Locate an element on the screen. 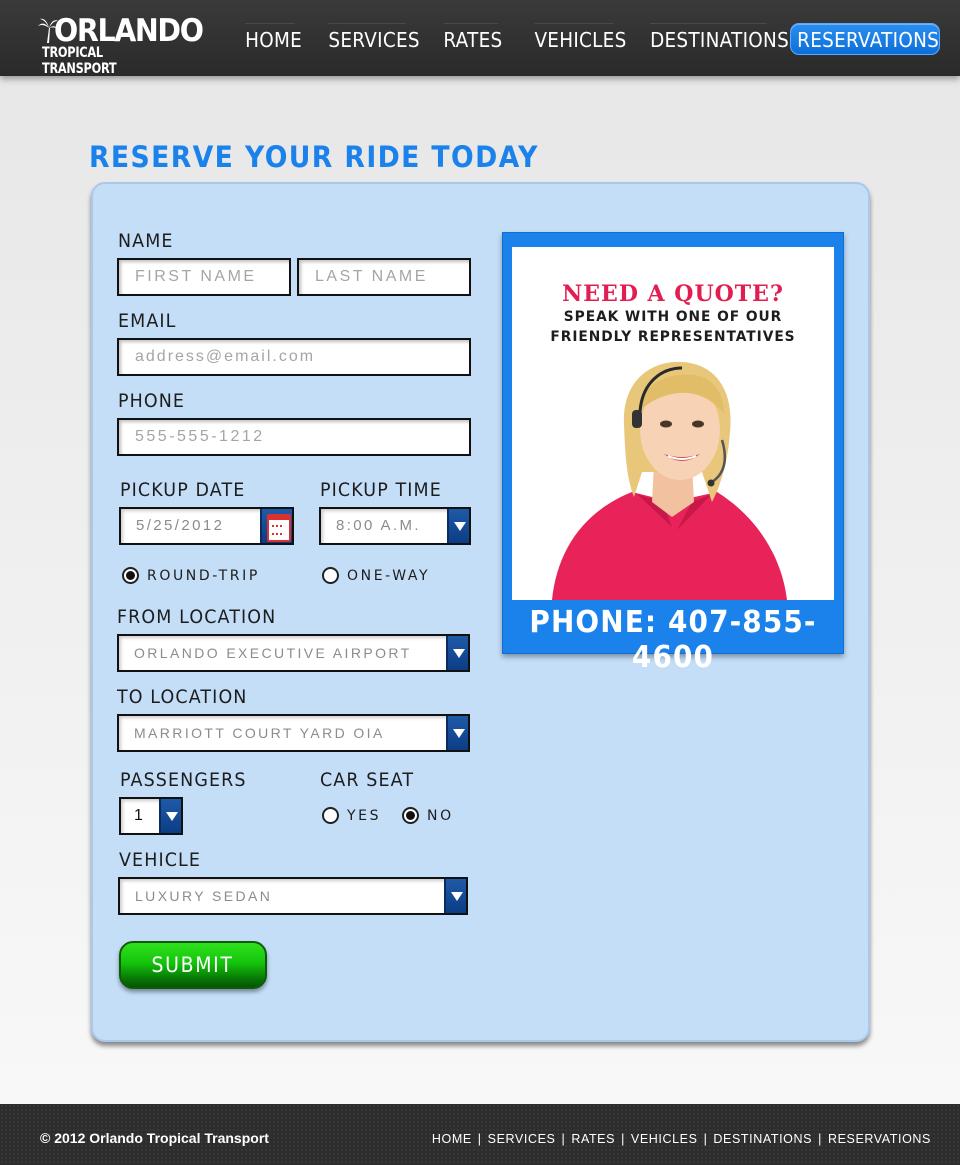 The width and height of the screenshot is (960, 1165). site-logo: ORLANDO TROPICAL TRANSPORT is located at coordinates (121, 45).